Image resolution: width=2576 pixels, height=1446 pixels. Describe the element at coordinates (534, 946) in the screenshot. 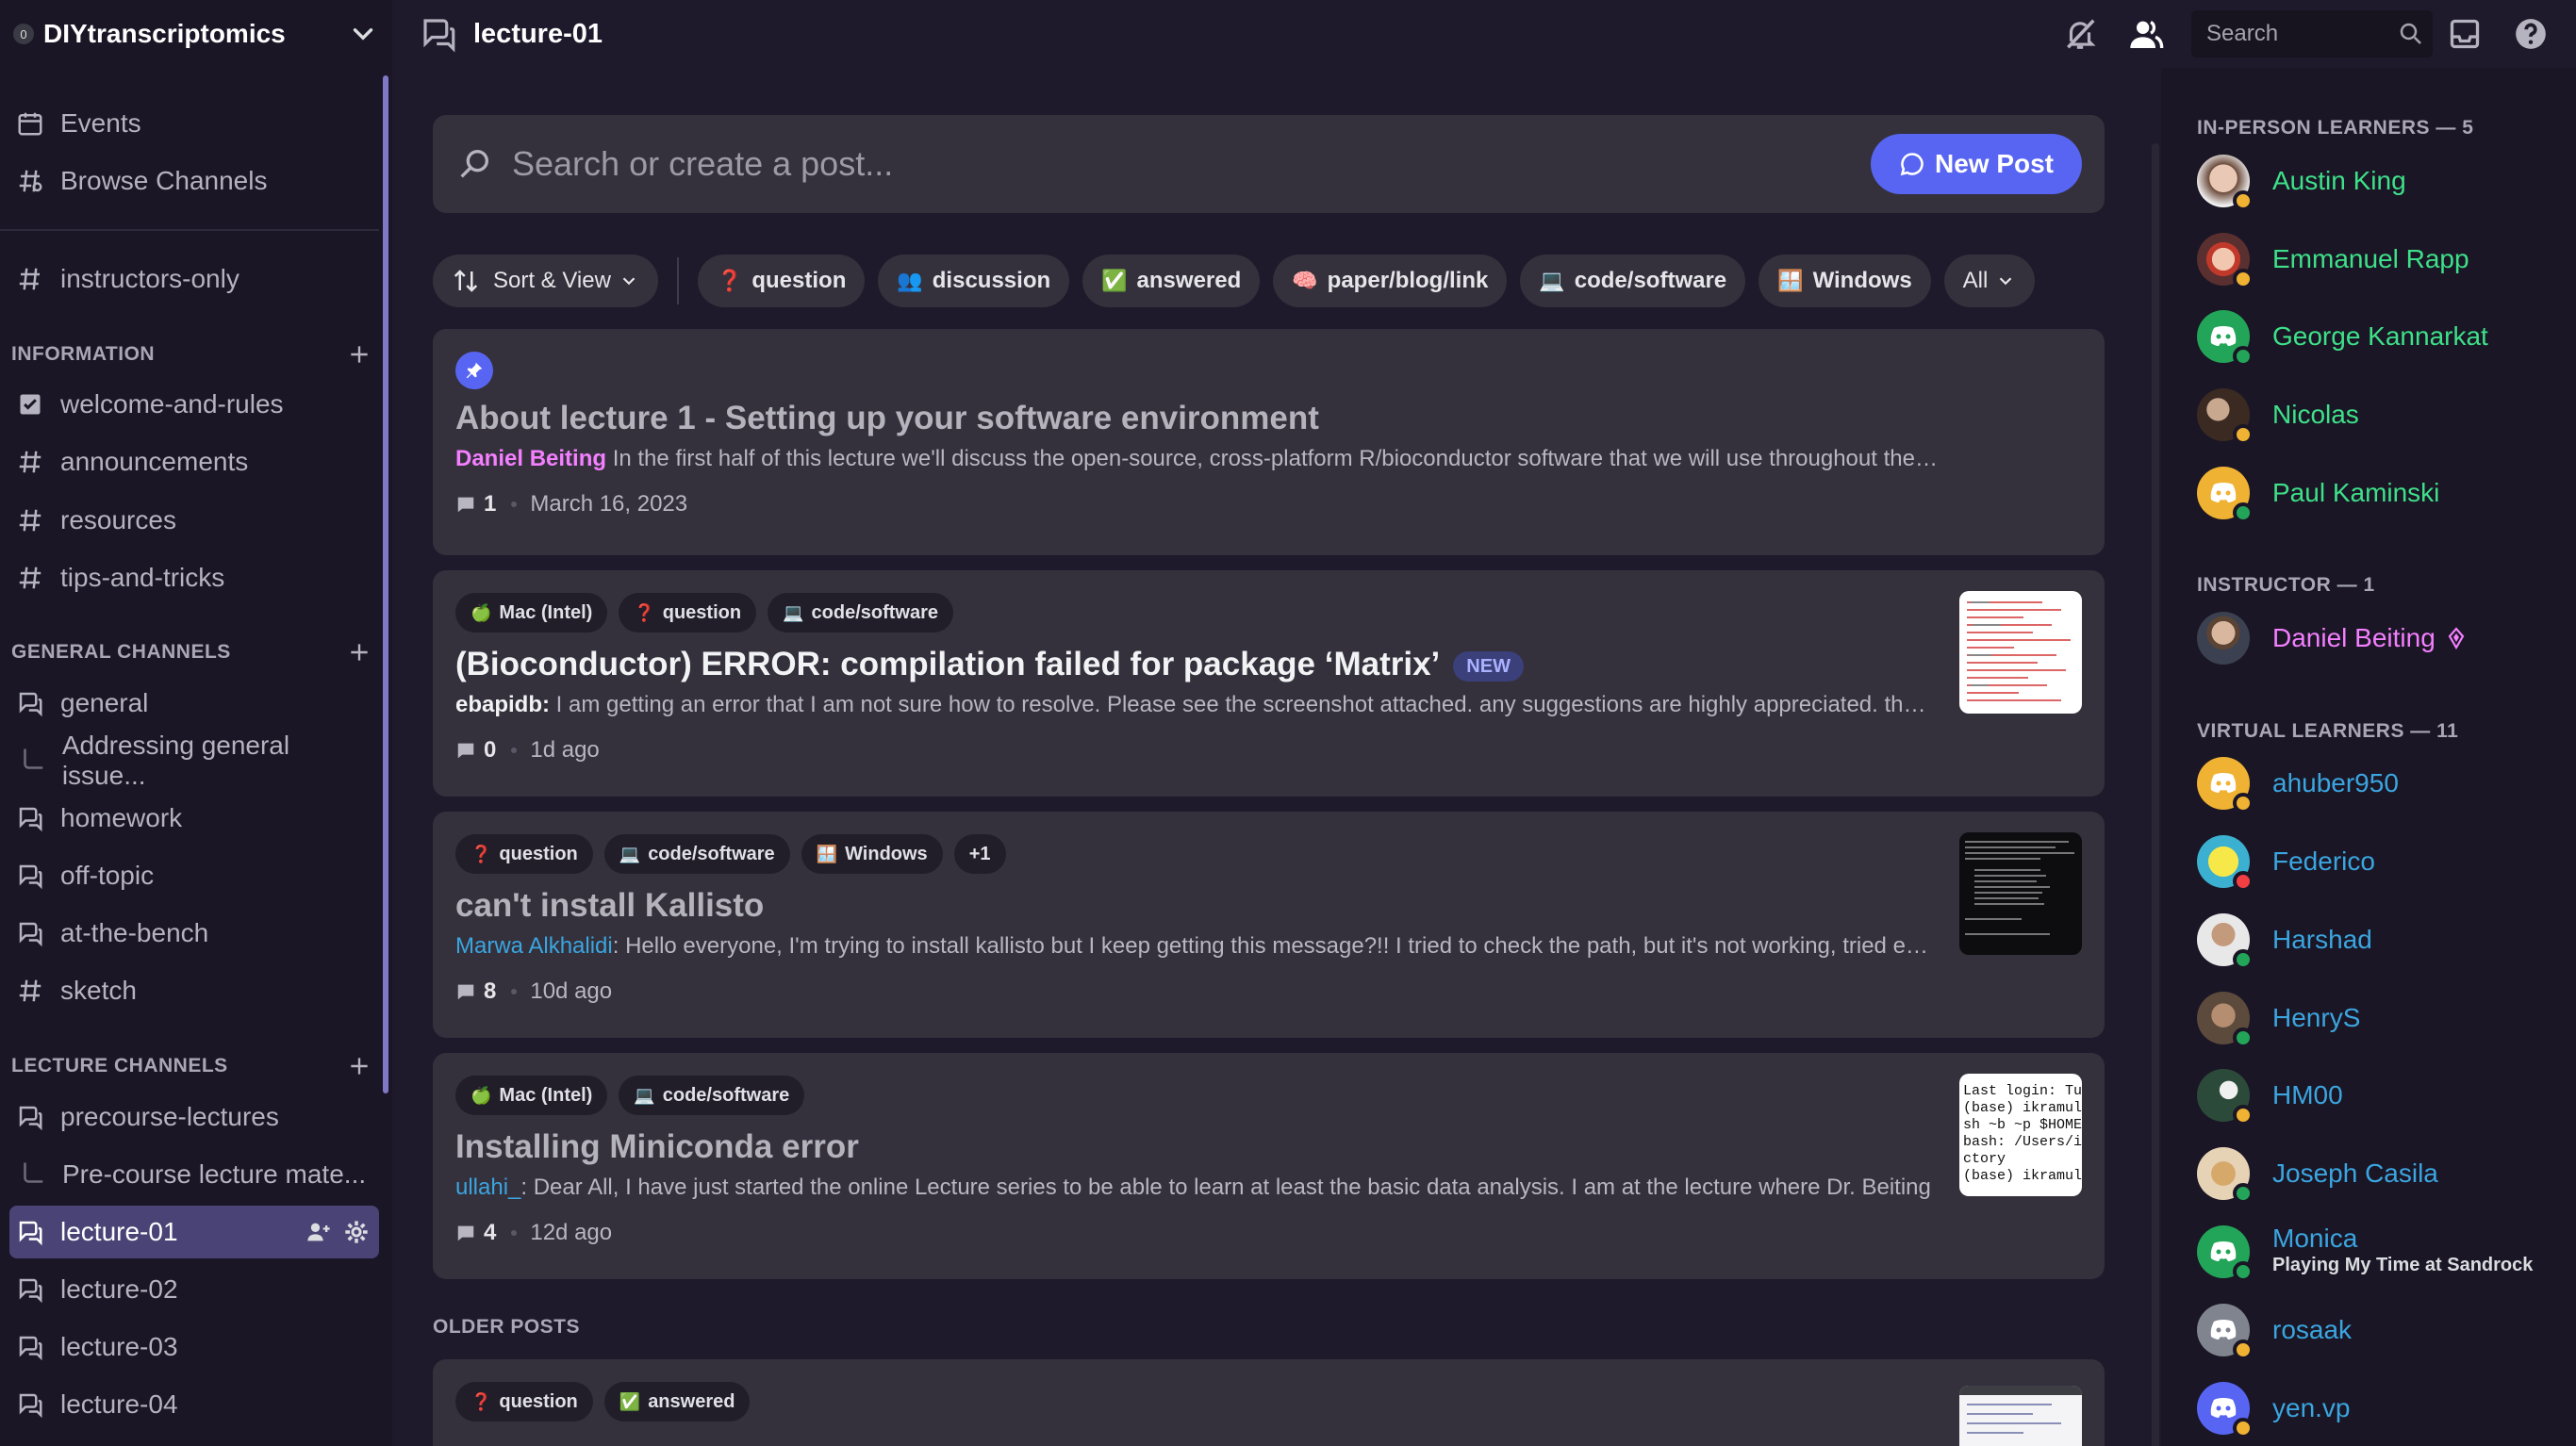

I see `post-author: Marwa Alkhalidi` at that location.